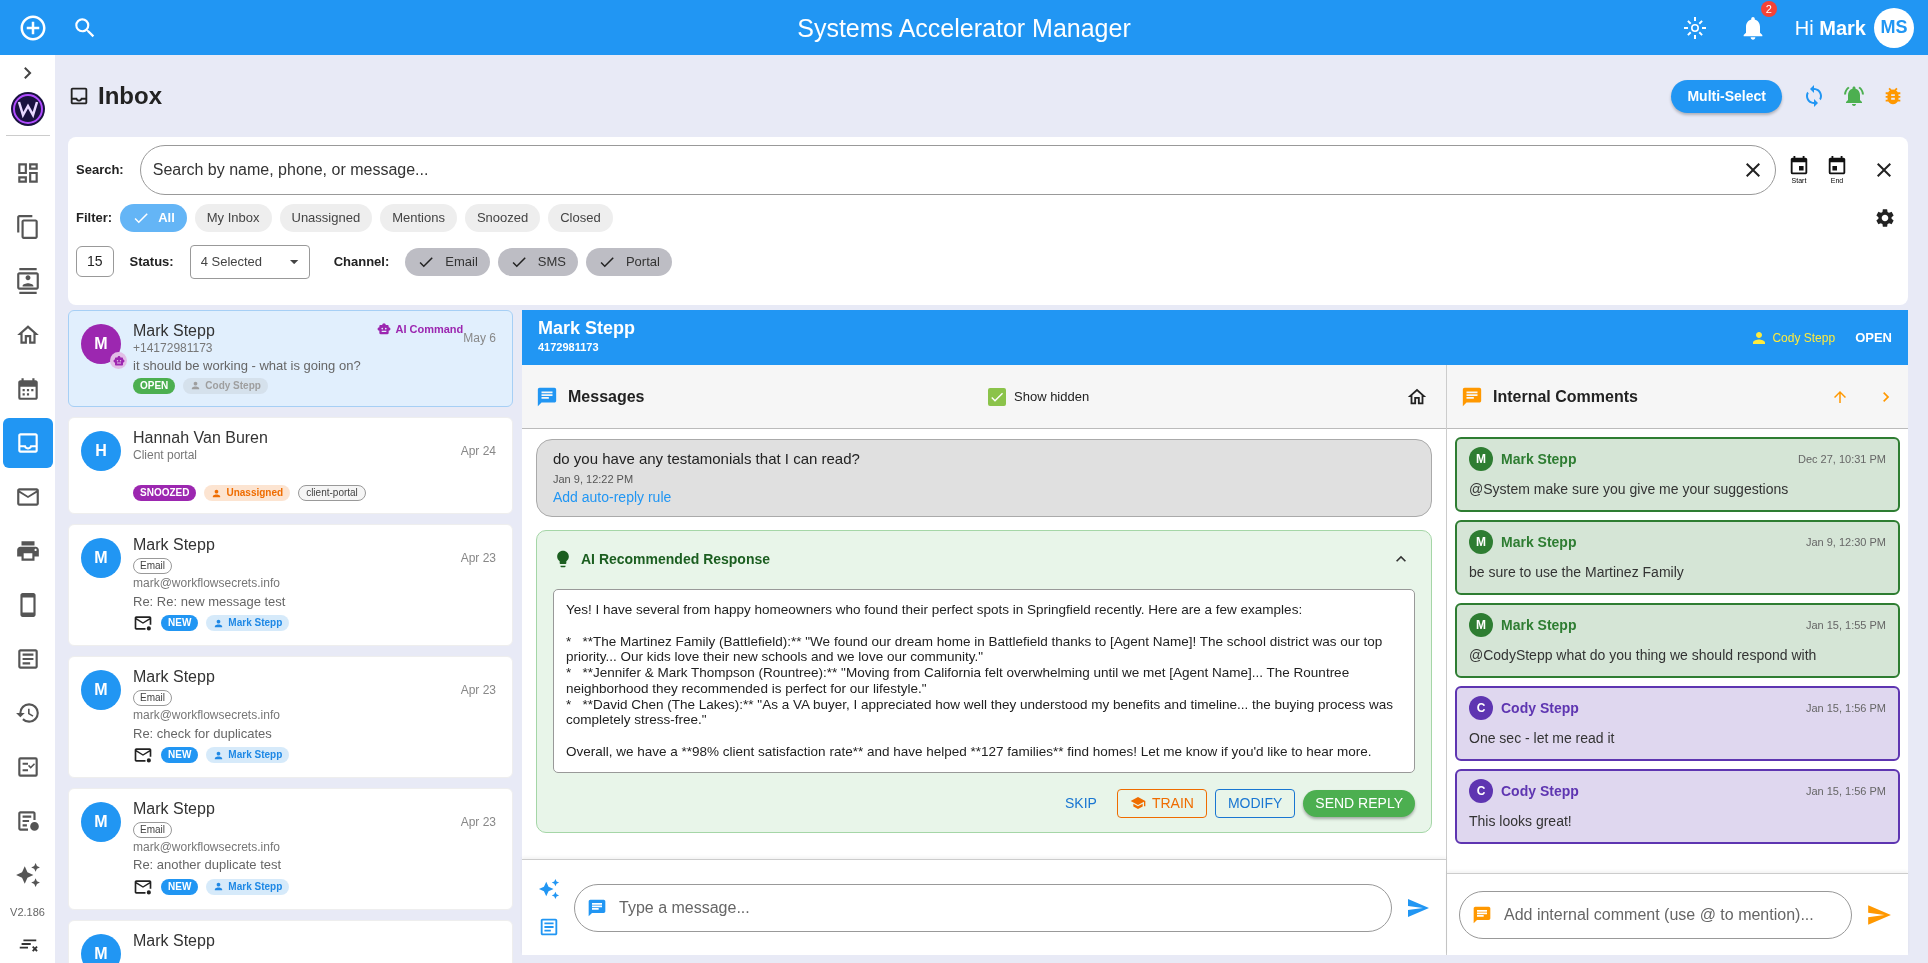  What do you see at coordinates (569, 348) in the screenshot?
I see `contact-phone: 4172981173` at bounding box center [569, 348].